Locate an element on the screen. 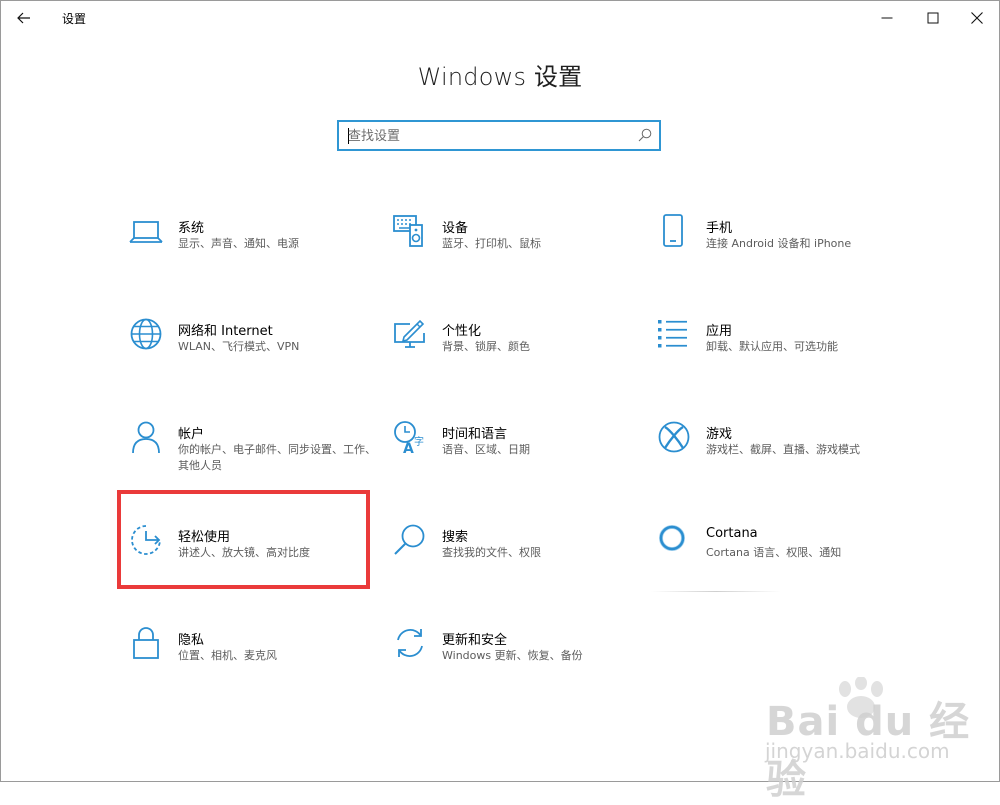 This screenshot has height=805, width=1000. divider-line is located at coordinates (716, 591).